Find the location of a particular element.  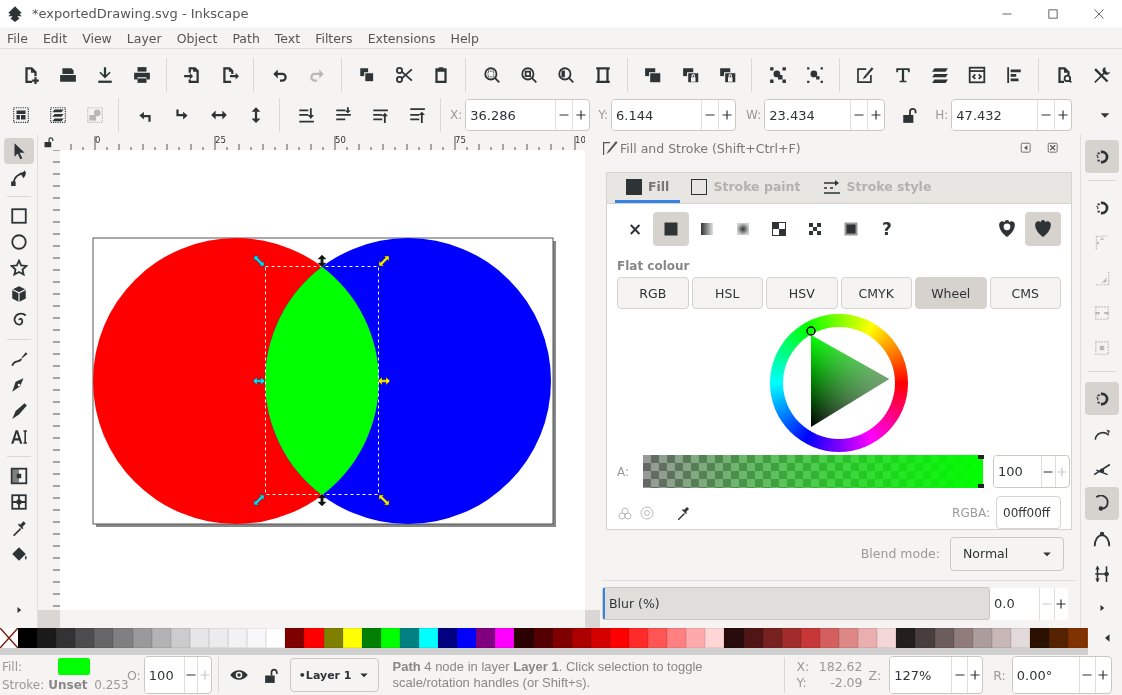

menu-item: View is located at coordinates (97, 38).